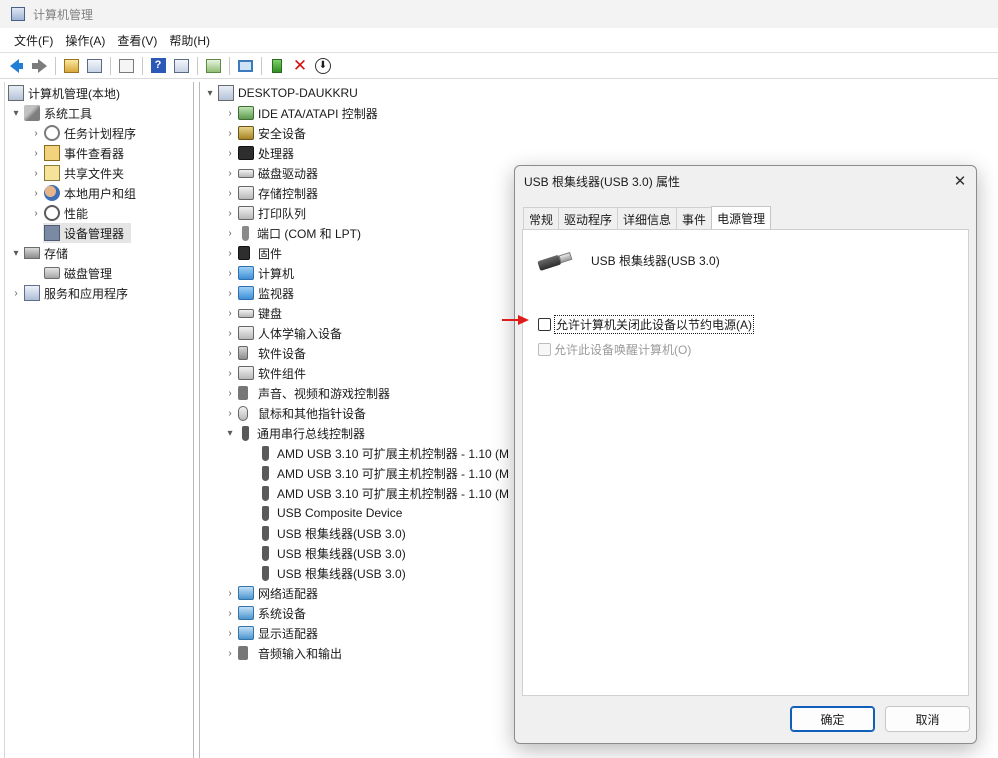 This screenshot has width=998, height=758. What do you see at coordinates (265, 213) in the screenshot?
I see `tree-item-print-queues: › 打印队列` at bounding box center [265, 213].